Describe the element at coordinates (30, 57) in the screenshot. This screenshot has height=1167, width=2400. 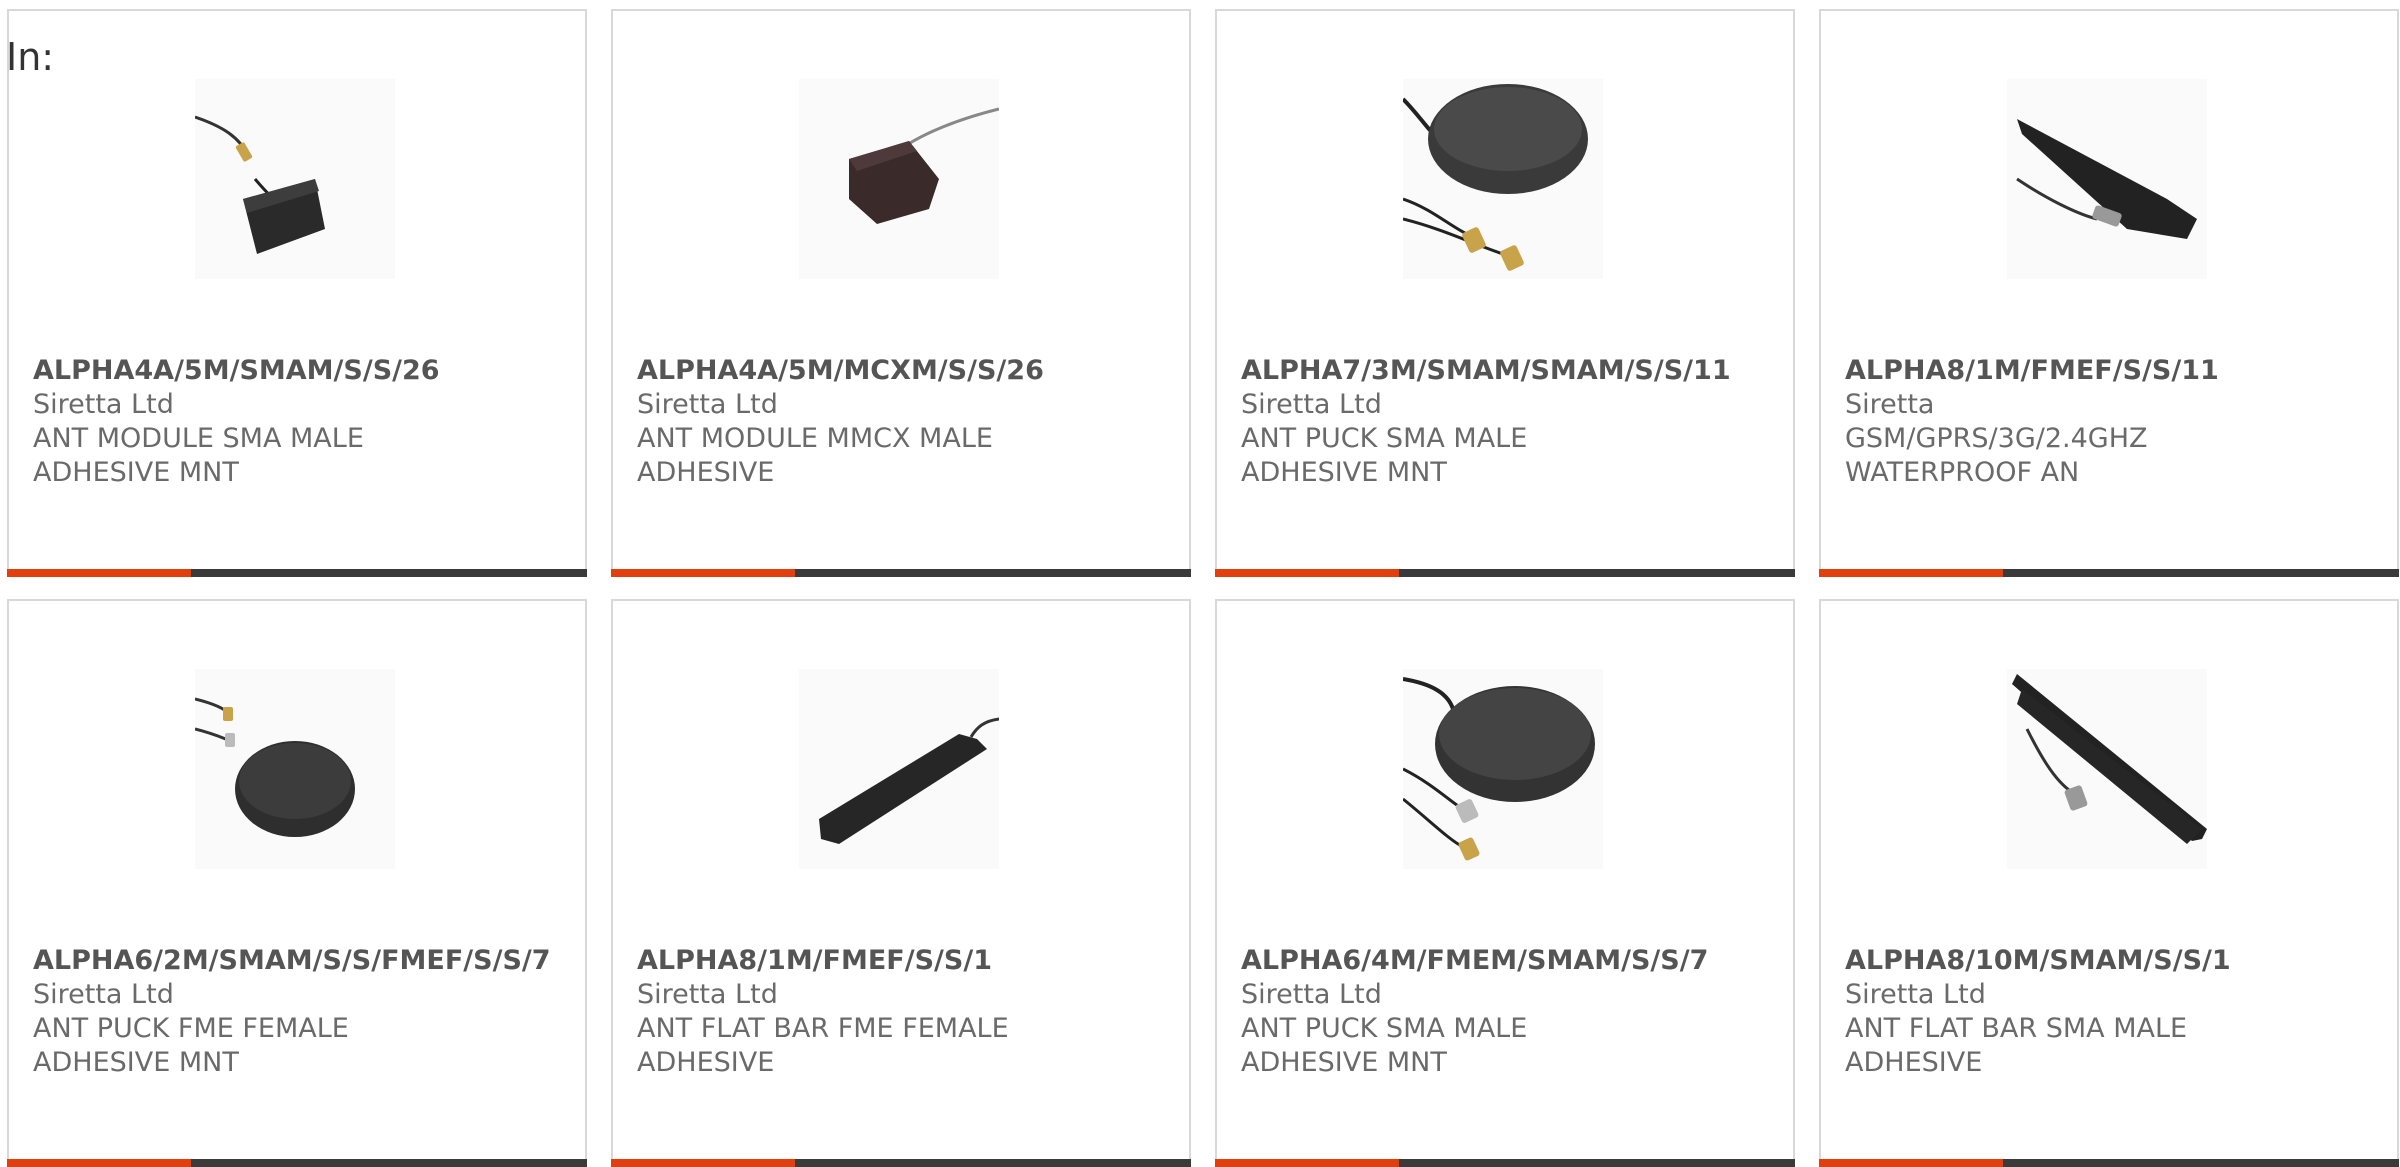
I see `filter-label: In:` at that location.